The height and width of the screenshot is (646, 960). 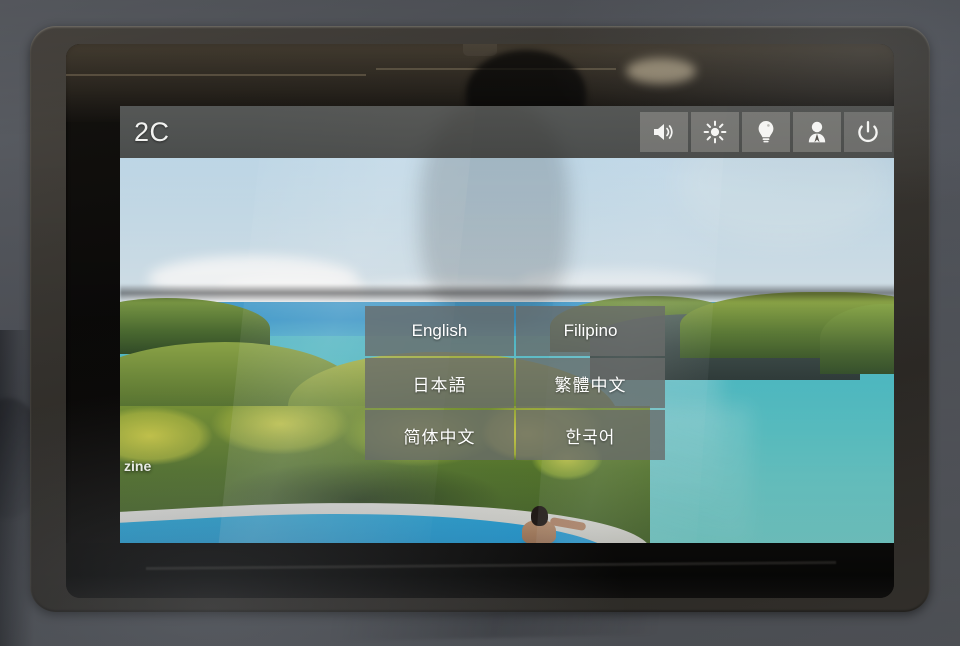 What do you see at coordinates (439, 435) in the screenshot?
I see `language-option-simplified-chinese: 简体中文` at bounding box center [439, 435].